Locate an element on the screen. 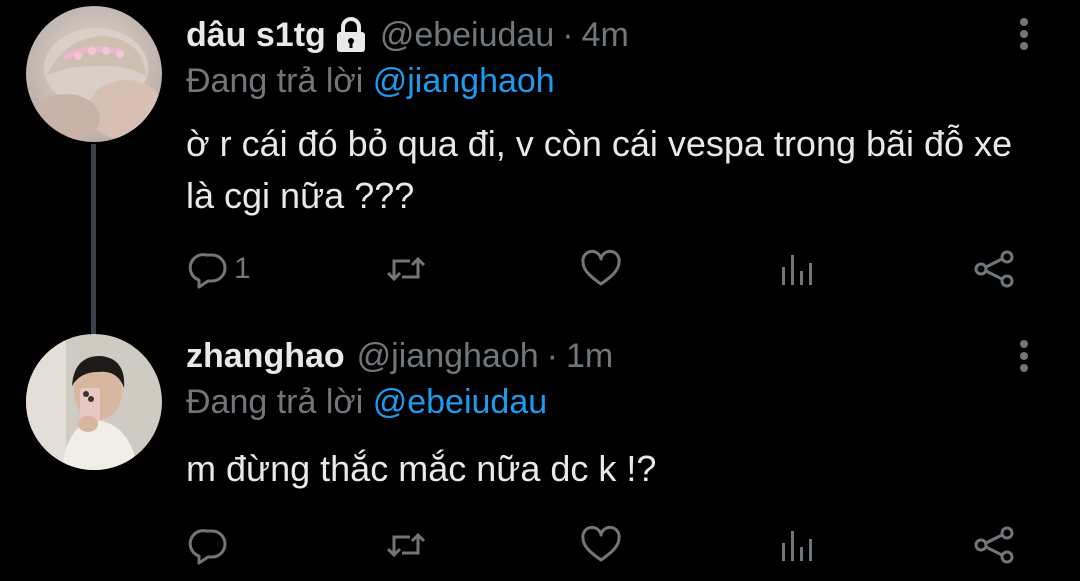 The height and width of the screenshot is (581, 1080). tweet-text: m đừng thắc mắc nữa dc k !? is located at coordinates (421, 468).